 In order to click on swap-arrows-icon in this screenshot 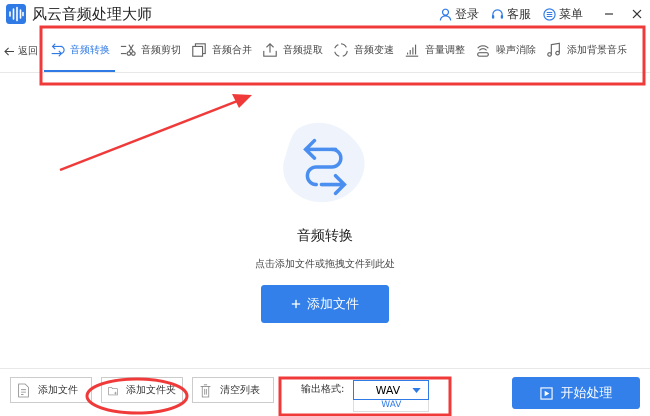, I will do `click(57, 50)`.